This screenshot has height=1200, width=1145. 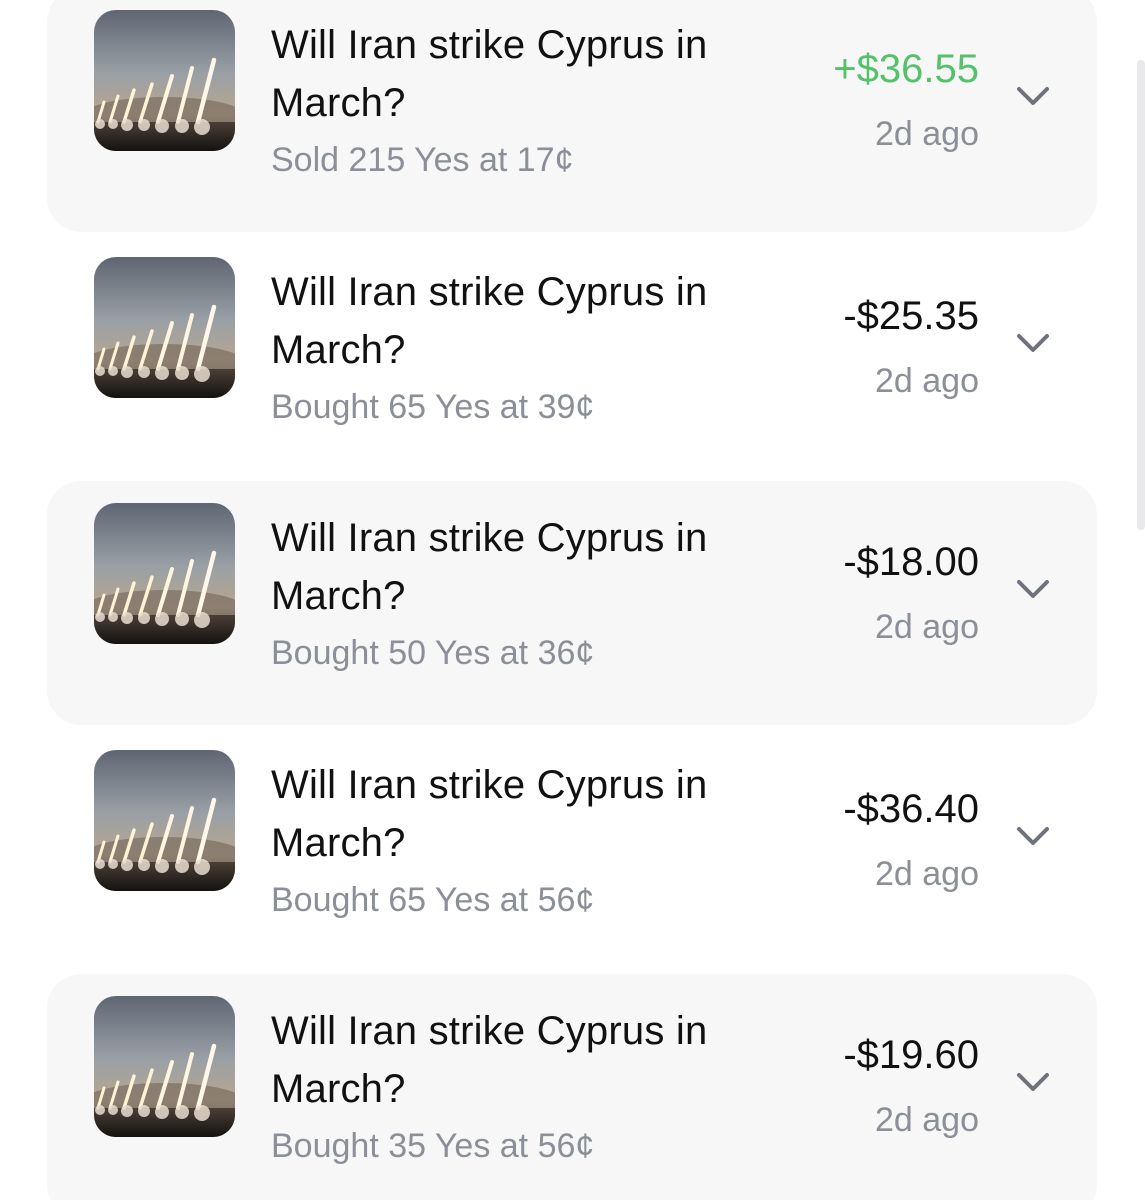 What do you see at coordinates (433, 1146) in the screenshot?
I see `trade-detail: Bought 35 Yes at 56¢` at bounding box center [433, 1146].